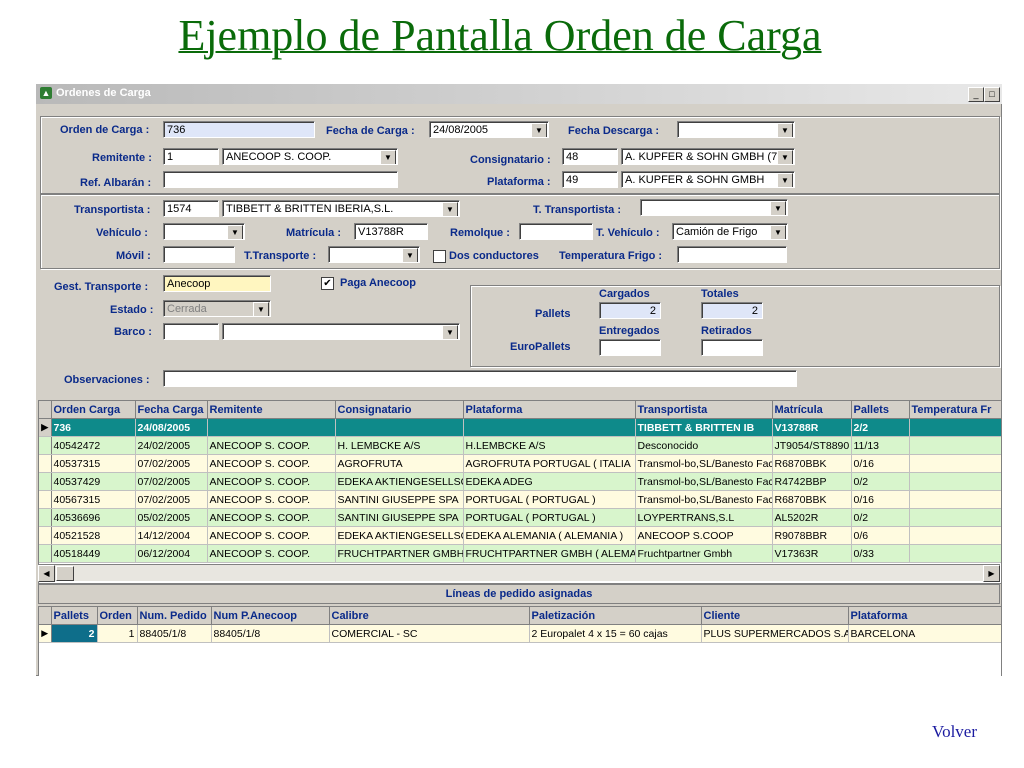  What do you see at coordinates (556, 231) in the screenshot?
I see `remolque-field` at bounding box center [556, 231].